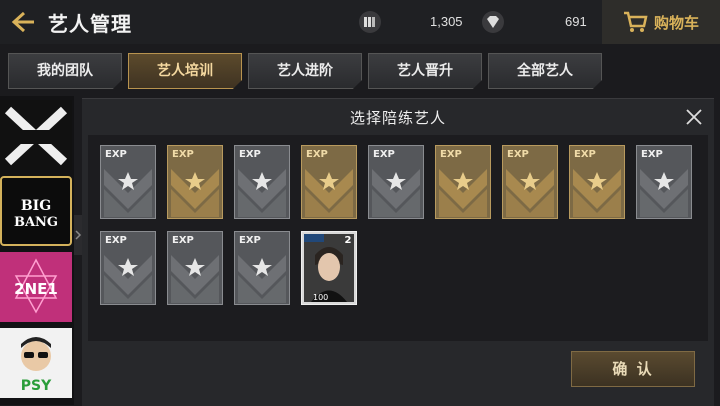 Image resolution: width=720 pixels, height=406 pixels. Describe the element at coordinates (545, 71) in the screenshot. I see `tab-all-artists: 全部艺人` at that location.